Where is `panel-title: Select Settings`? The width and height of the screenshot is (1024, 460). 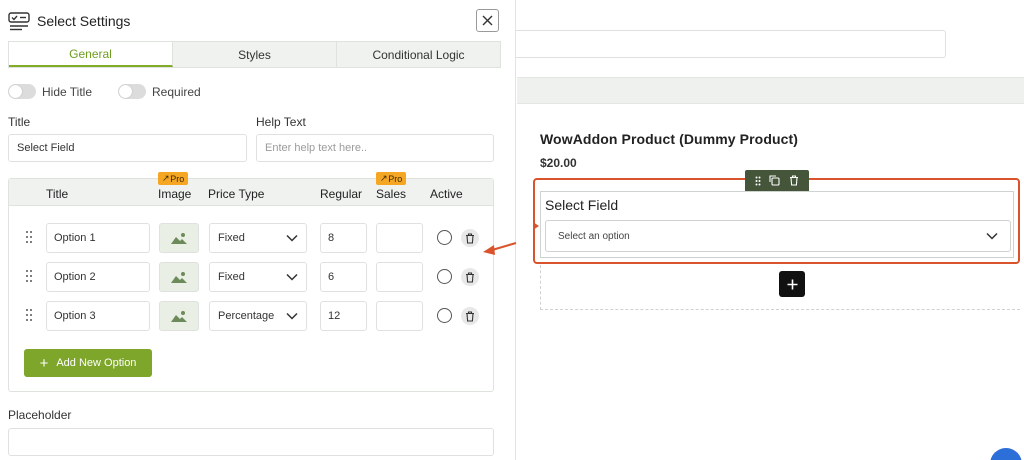
panel-title: Select Settings is located at coordinates (84, 21).